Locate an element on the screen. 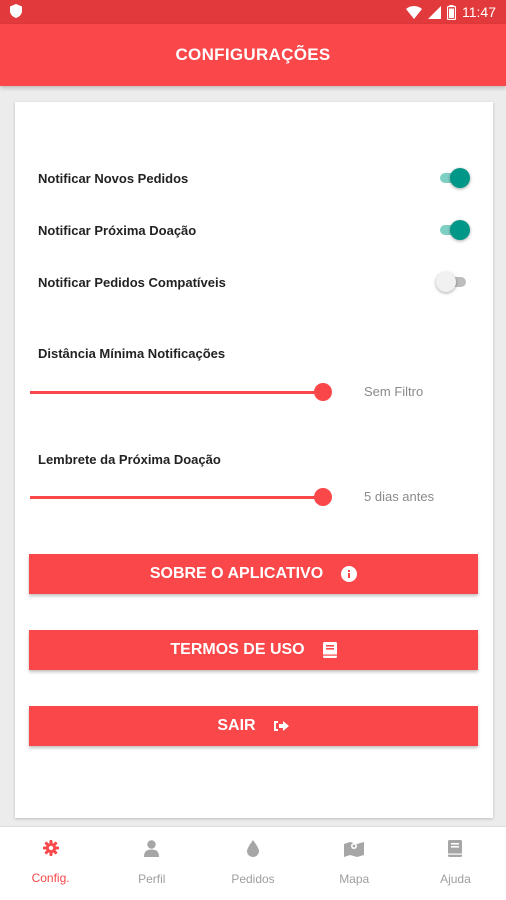  page-title: CONFIGURAÇÕES is located at coordinates (253, 54).